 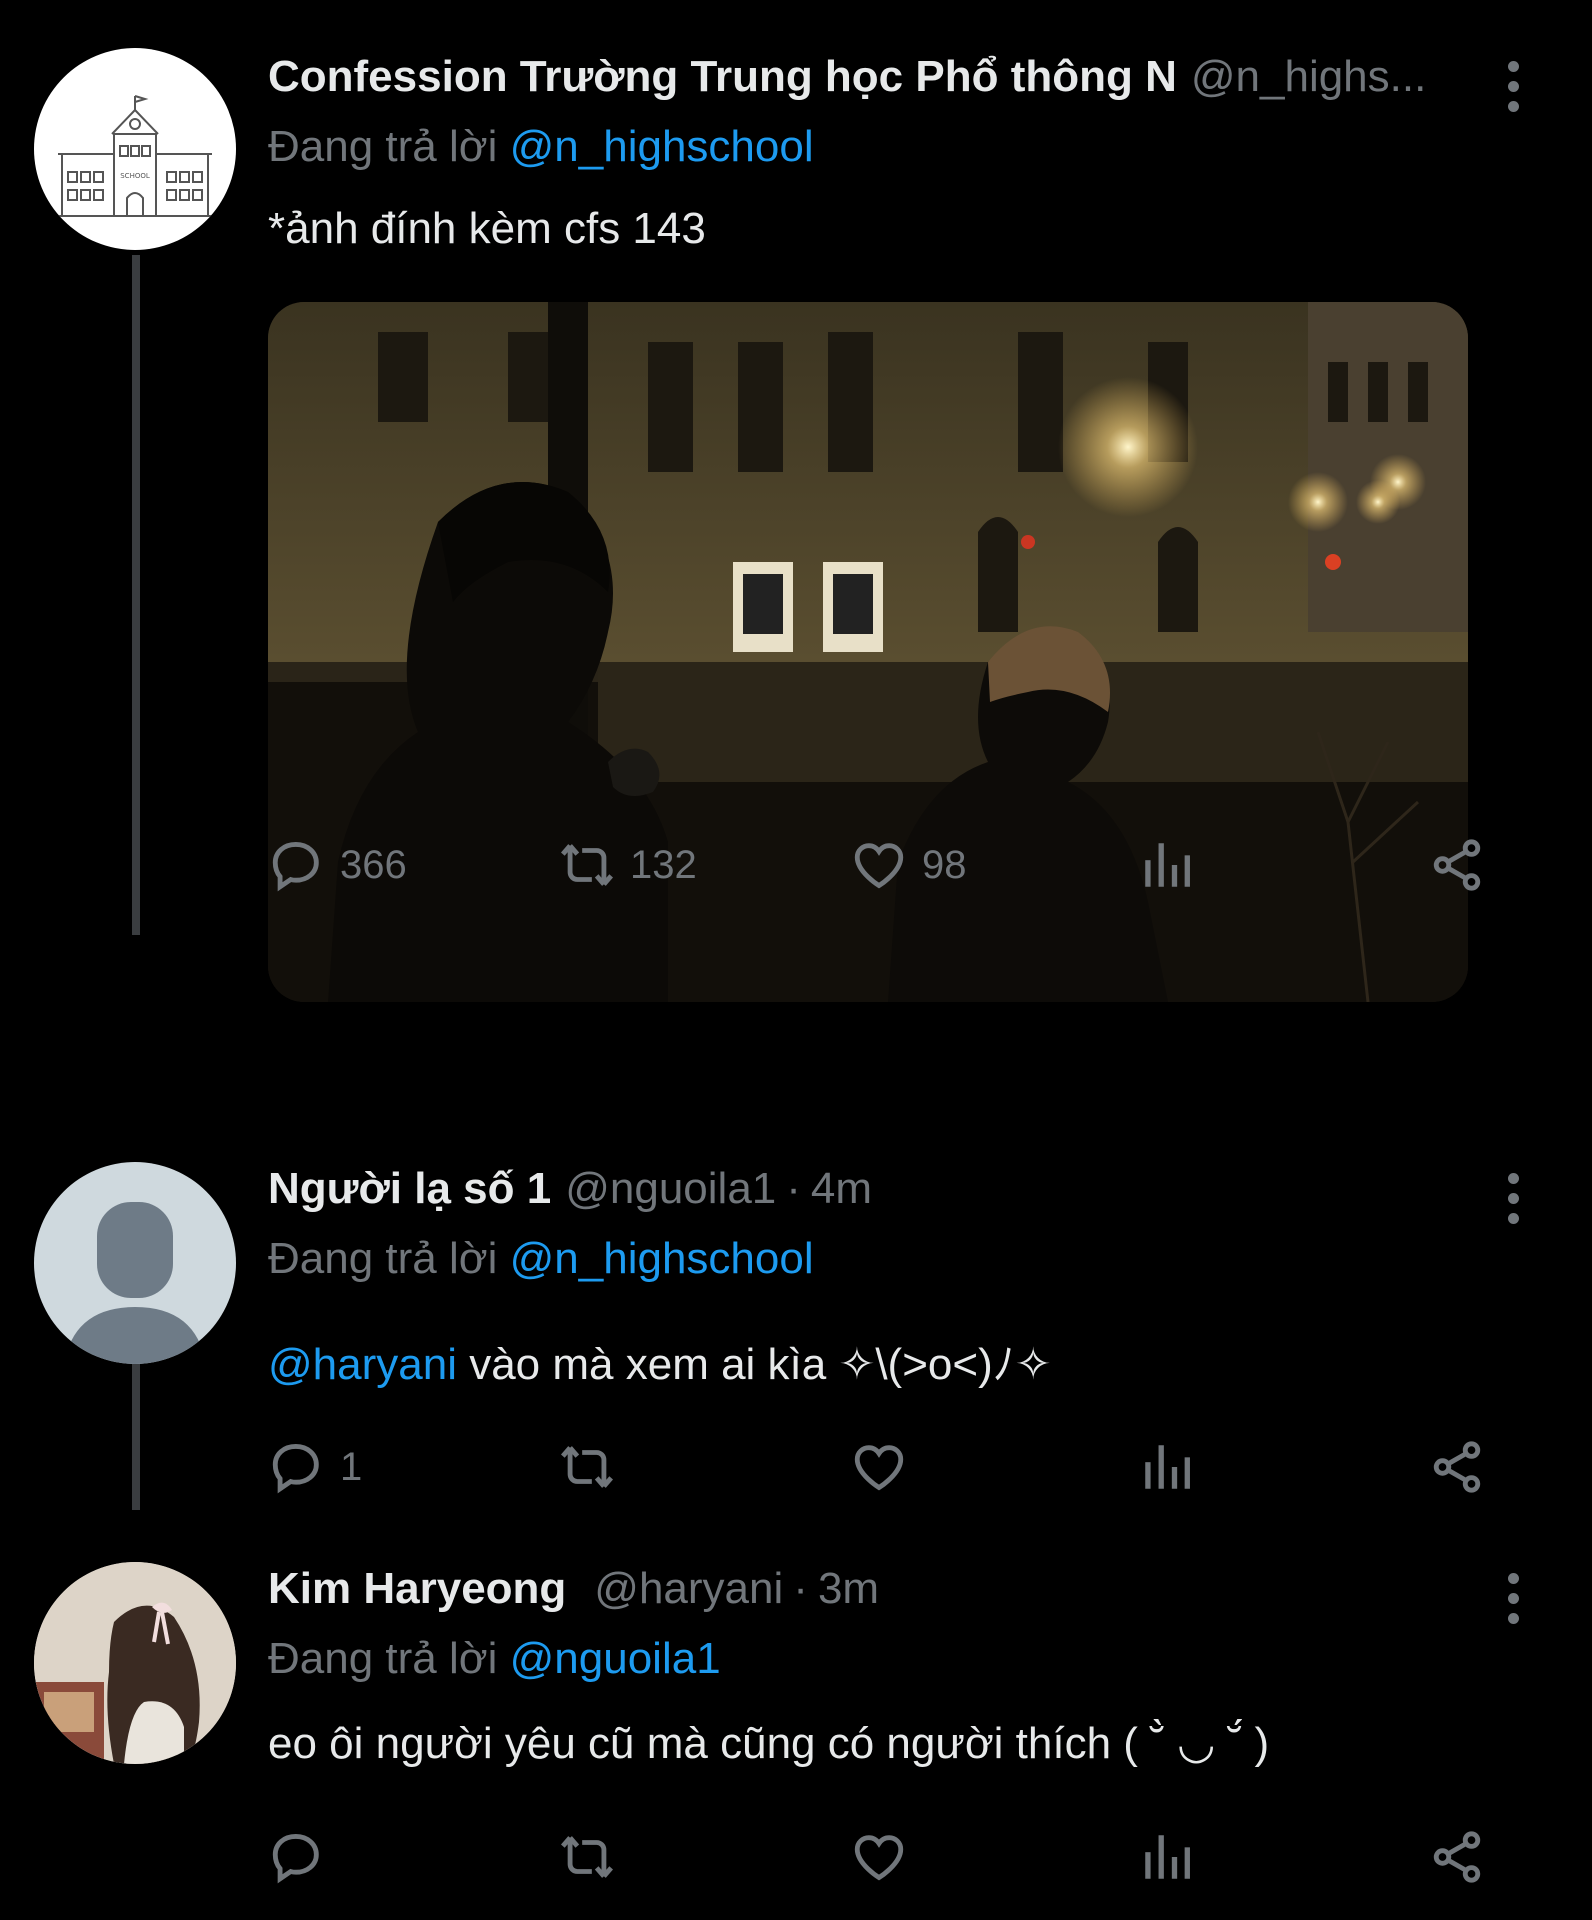 I want to click on tweet-actions: 1, so click(x=888, y=1467).